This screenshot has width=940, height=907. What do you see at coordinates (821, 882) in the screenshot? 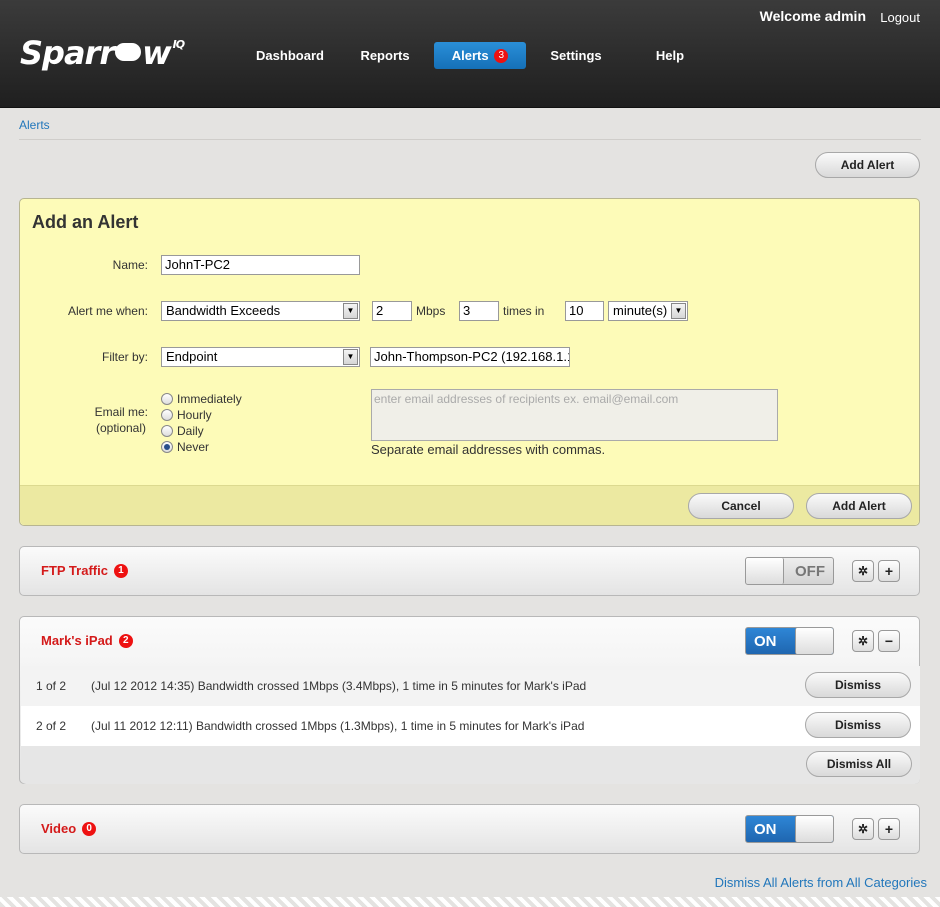
I see `dismiss-all-categories-link: Dismiss All Alerts from All Categories` at bounding box center [821, 882].